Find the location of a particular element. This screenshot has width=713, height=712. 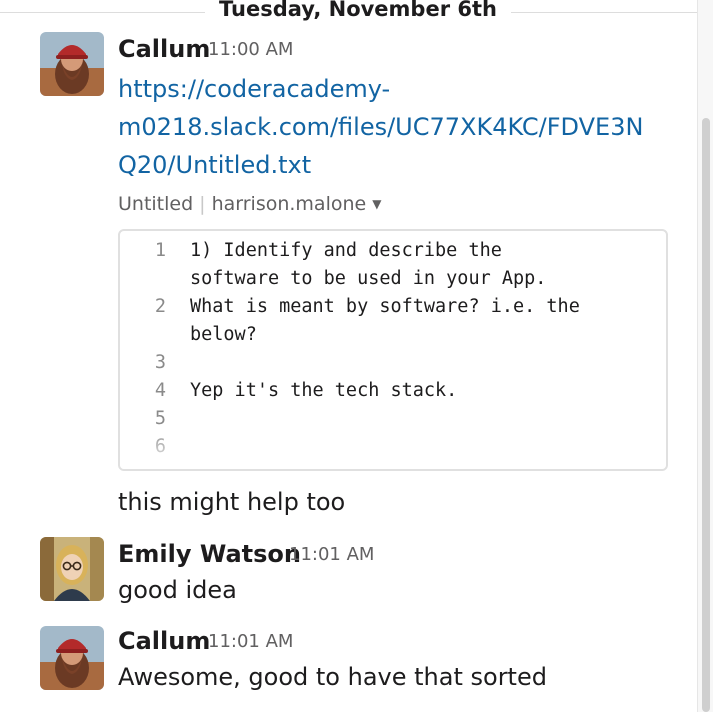

file-link-line: Q20/Untitled.txt is located at coordinates (215, 165).